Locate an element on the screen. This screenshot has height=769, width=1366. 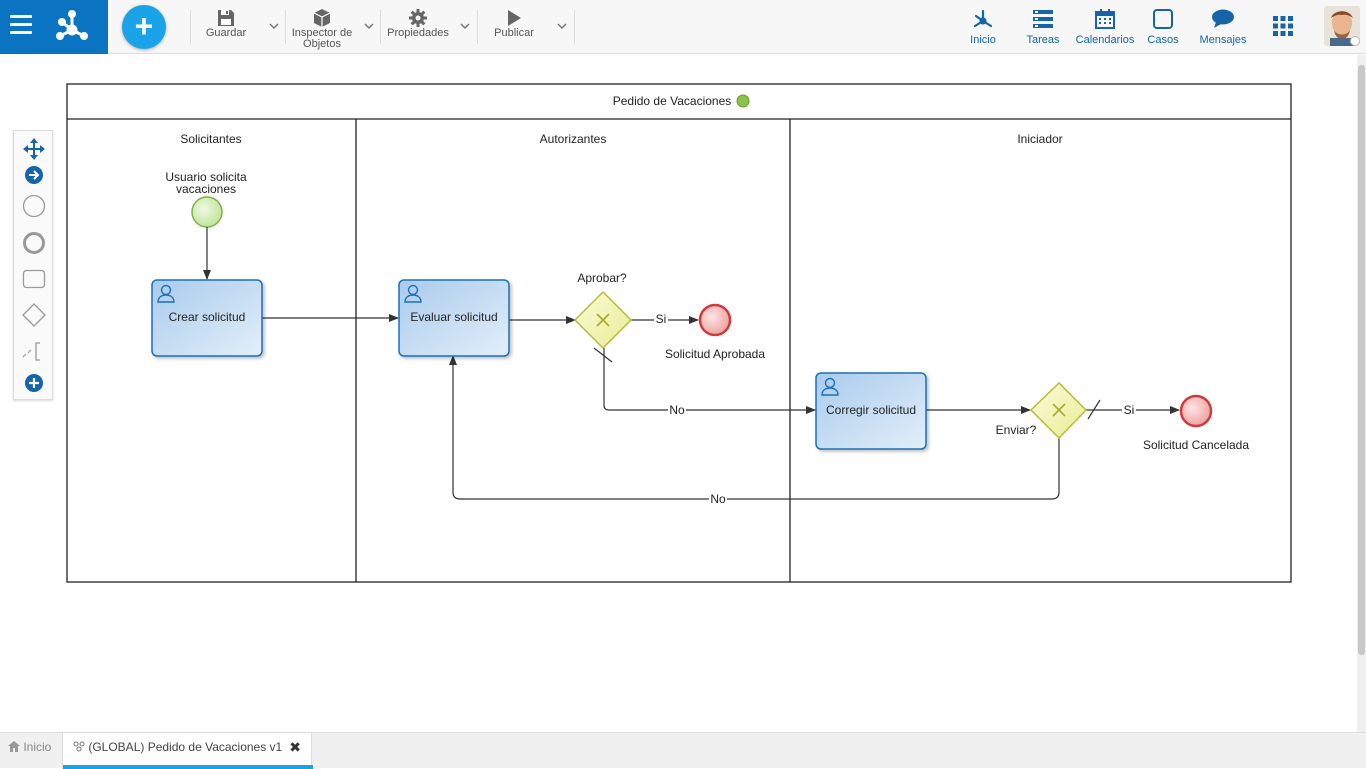
publish-dropdown-chevron-icon is located at coordinates (562, 26).